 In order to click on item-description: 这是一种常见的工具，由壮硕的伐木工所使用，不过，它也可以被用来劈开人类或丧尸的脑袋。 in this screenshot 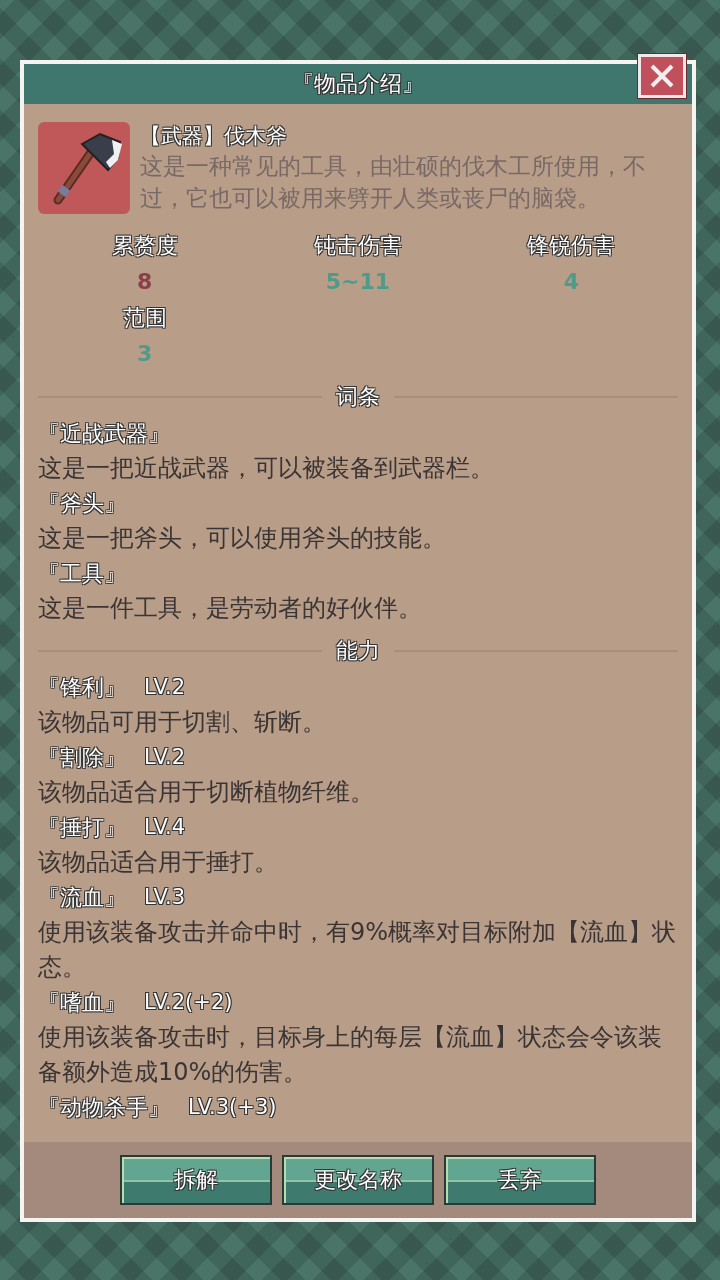, I will do `click(393, 182)`.